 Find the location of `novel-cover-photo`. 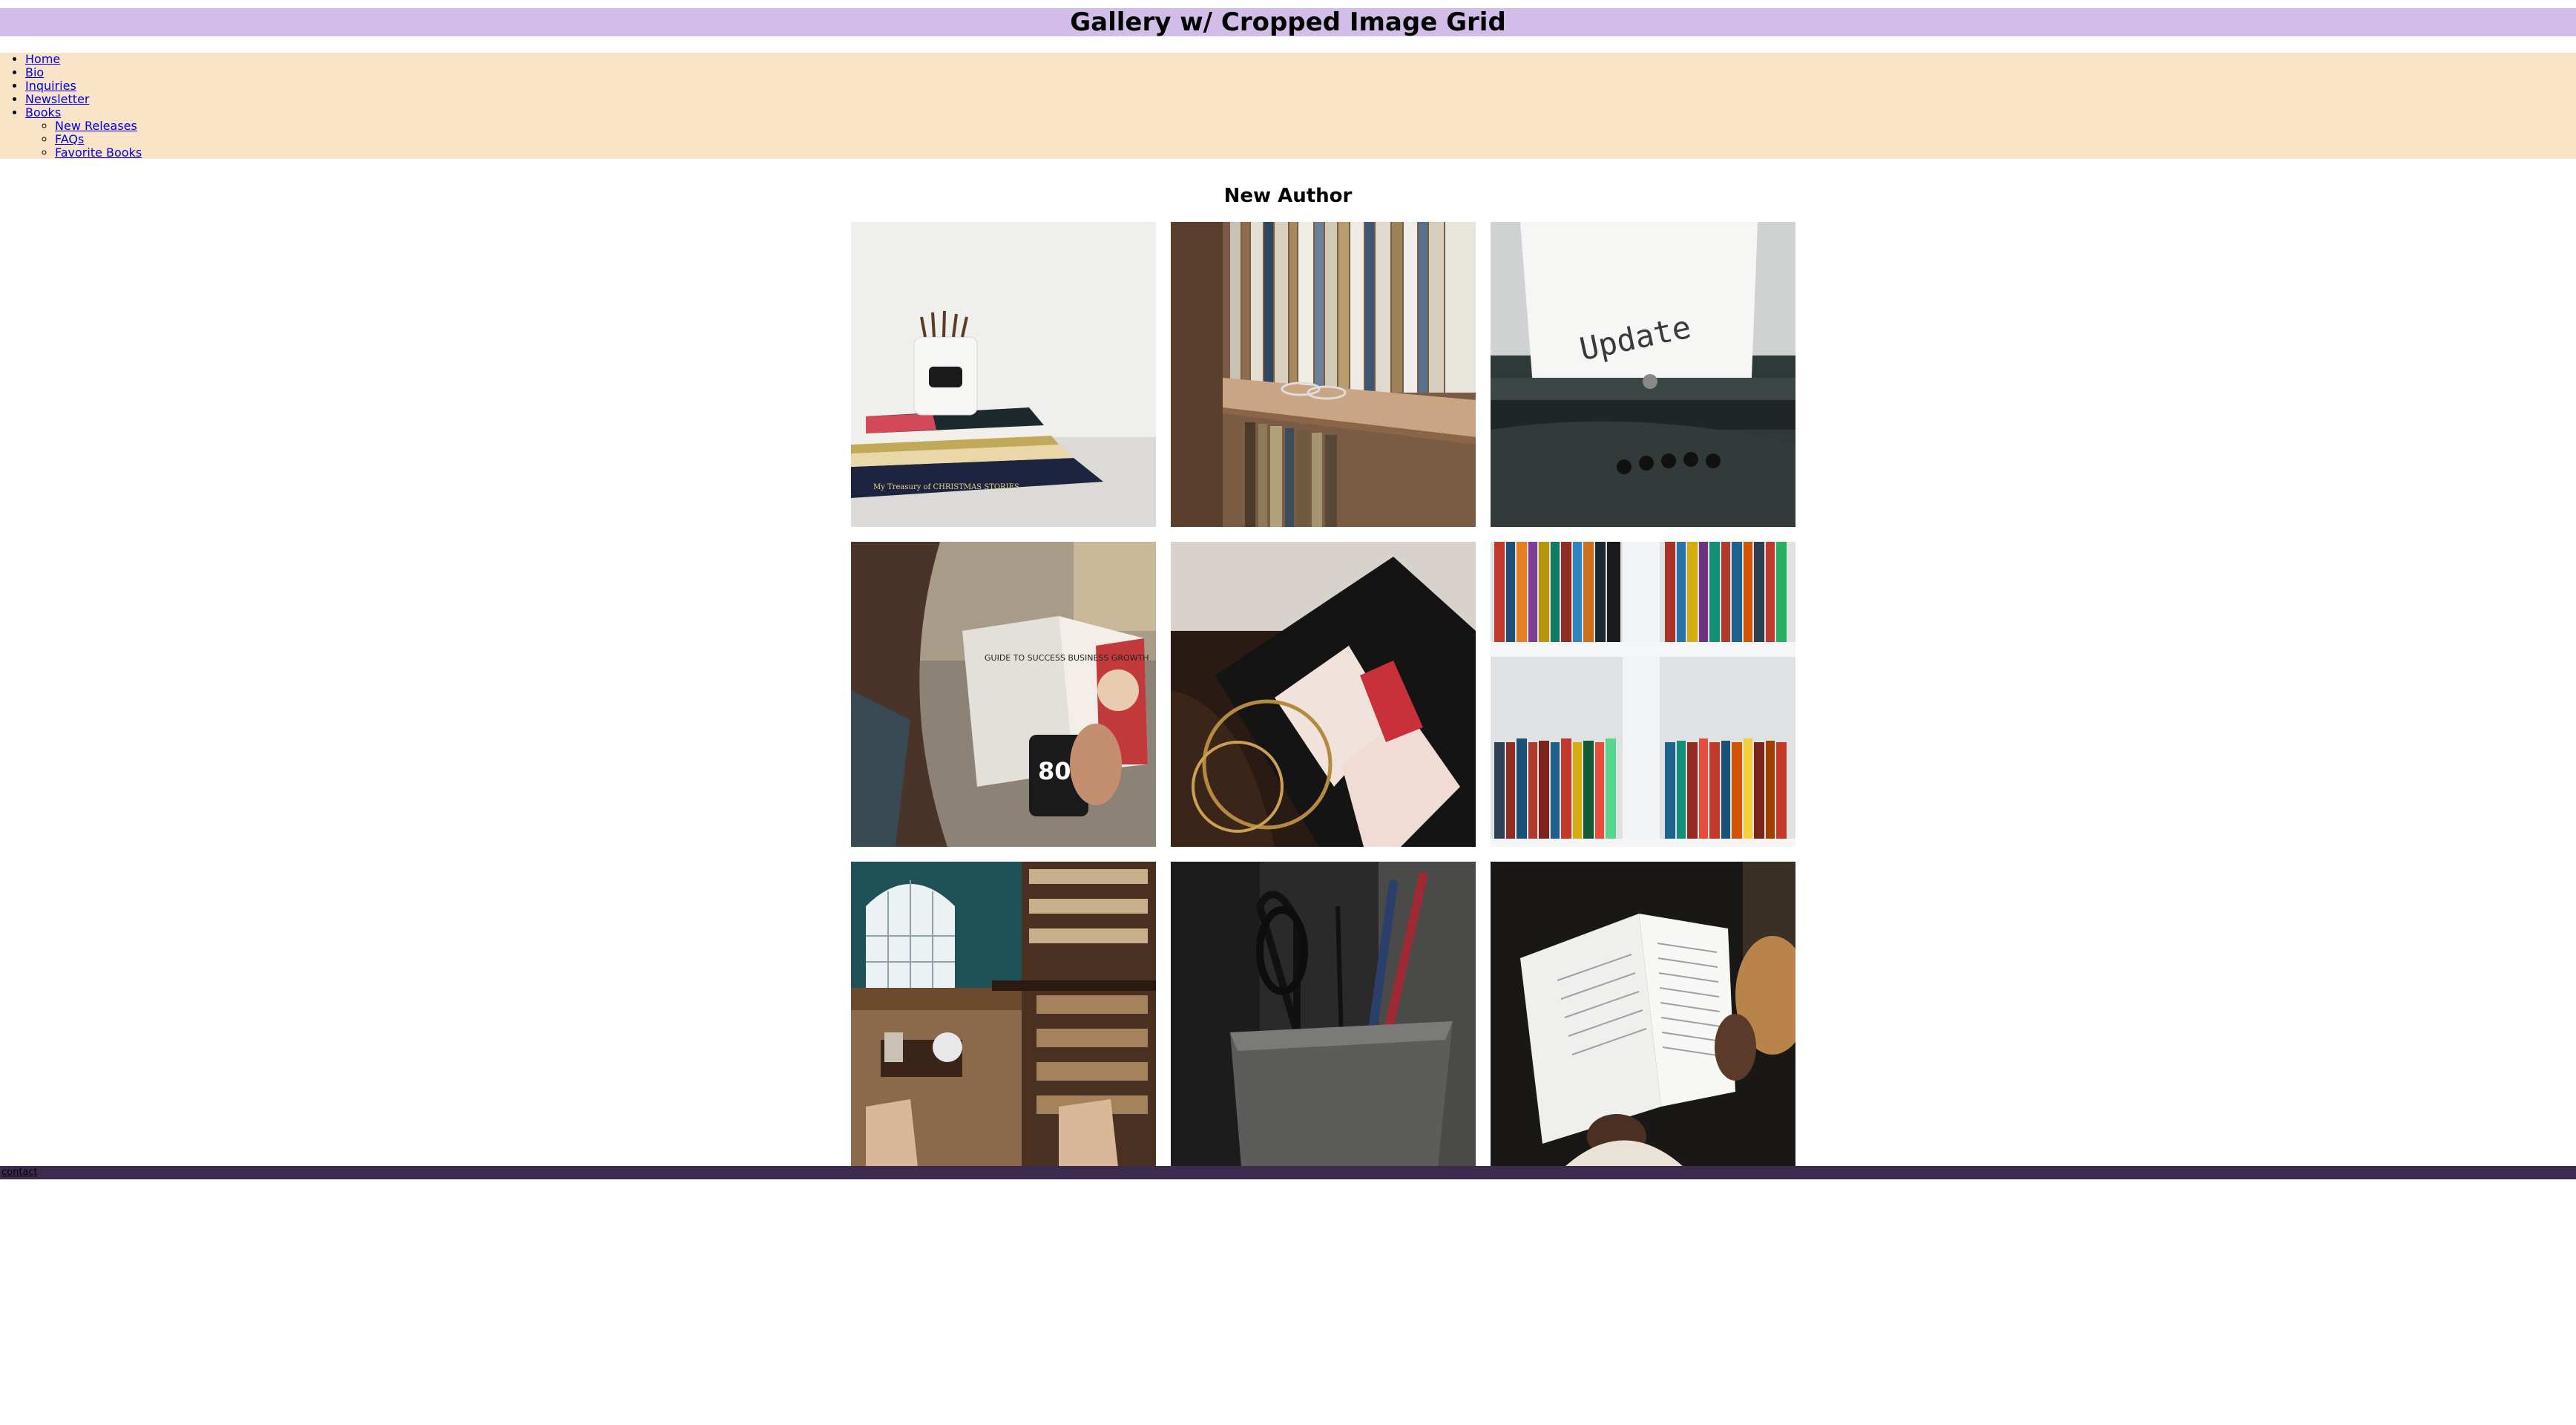

novel-cover-photo is located at coordinates (1323, 694).